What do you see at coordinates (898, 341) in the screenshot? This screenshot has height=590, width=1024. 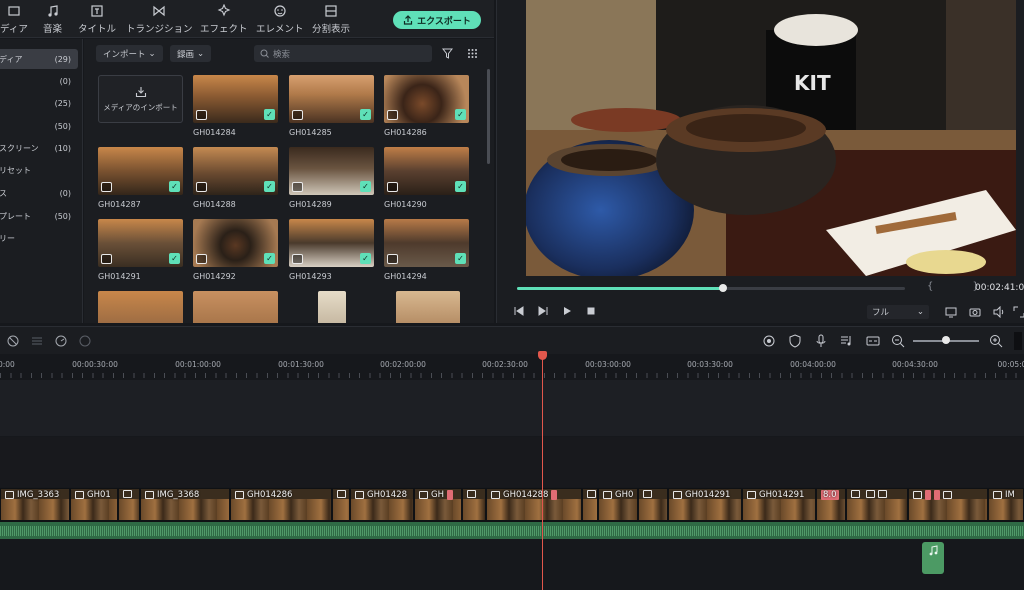 I see `zoom-out-icon` at bounding box center [898, 341].